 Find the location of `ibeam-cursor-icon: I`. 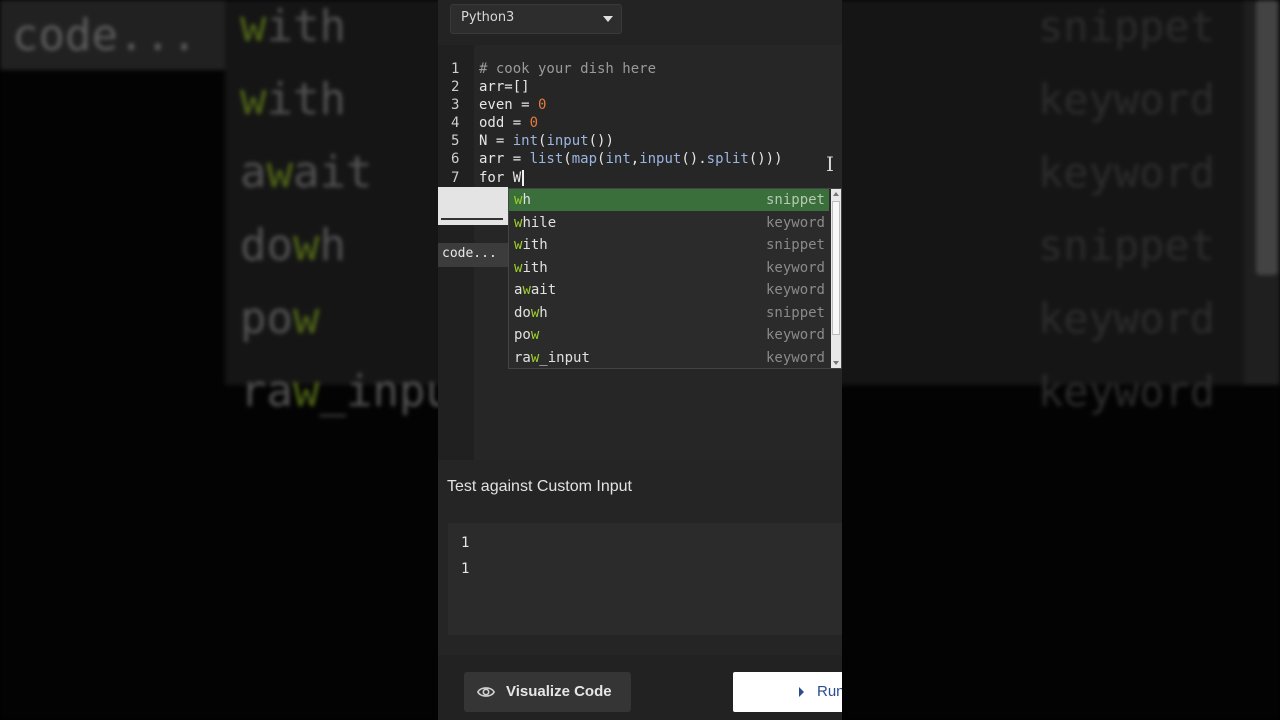

ibeam-cursor-icon: I is located at coordinates (830, 164).